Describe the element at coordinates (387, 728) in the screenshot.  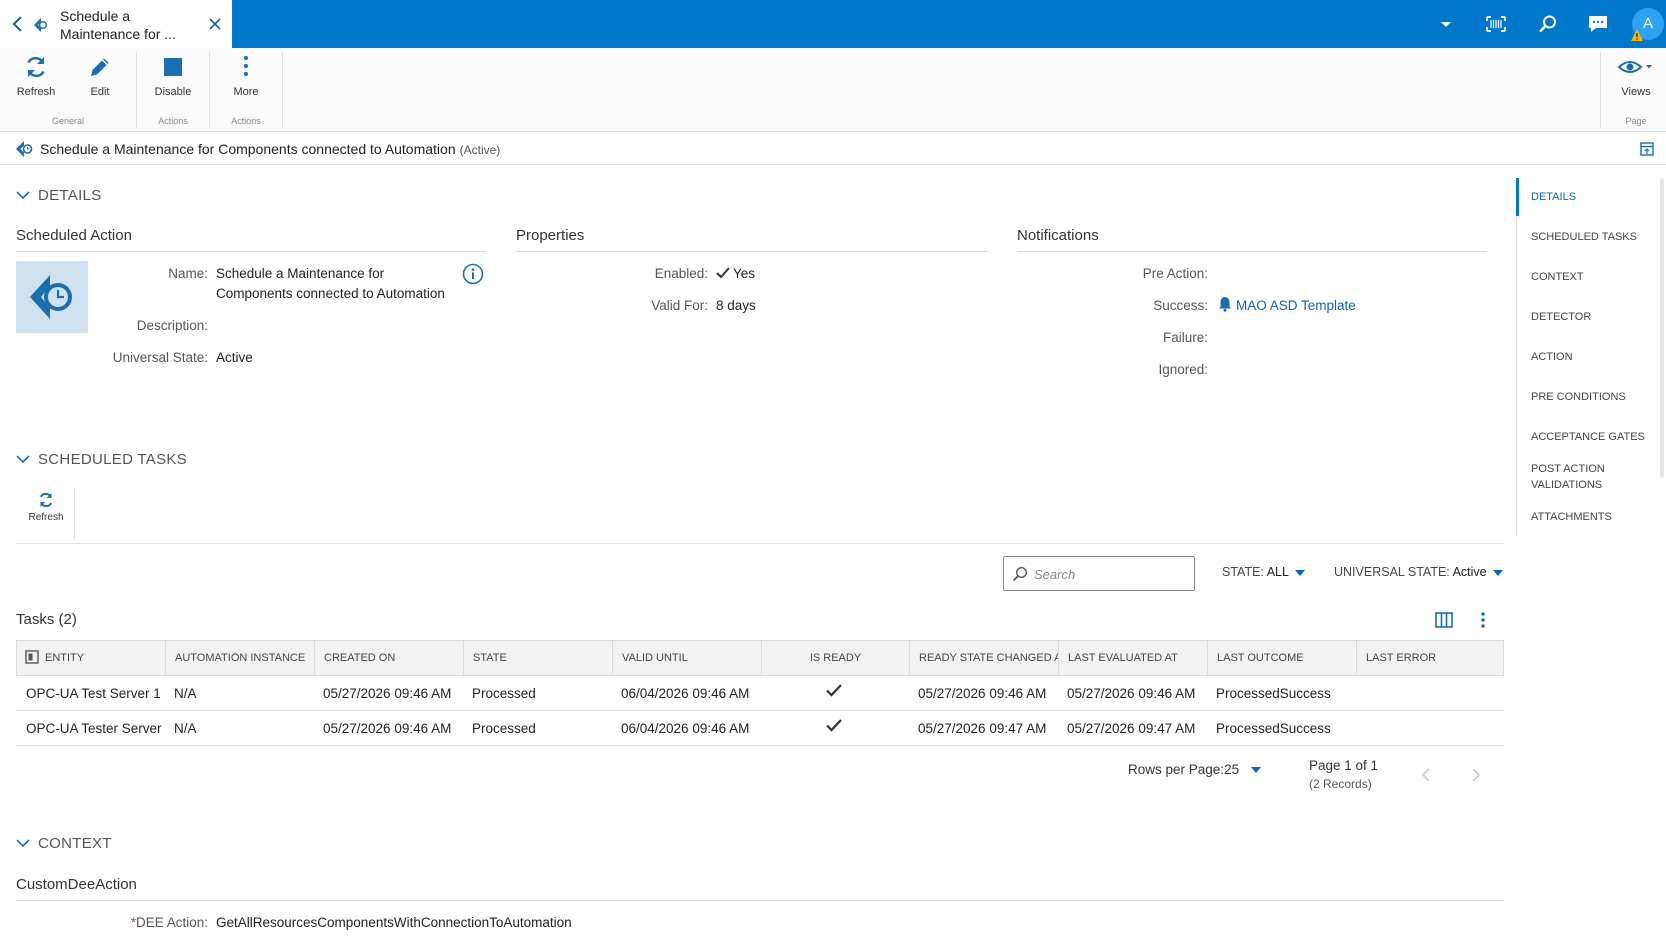
I see `created-on-cell: 05/27/2026 09:46 AM` at that location.